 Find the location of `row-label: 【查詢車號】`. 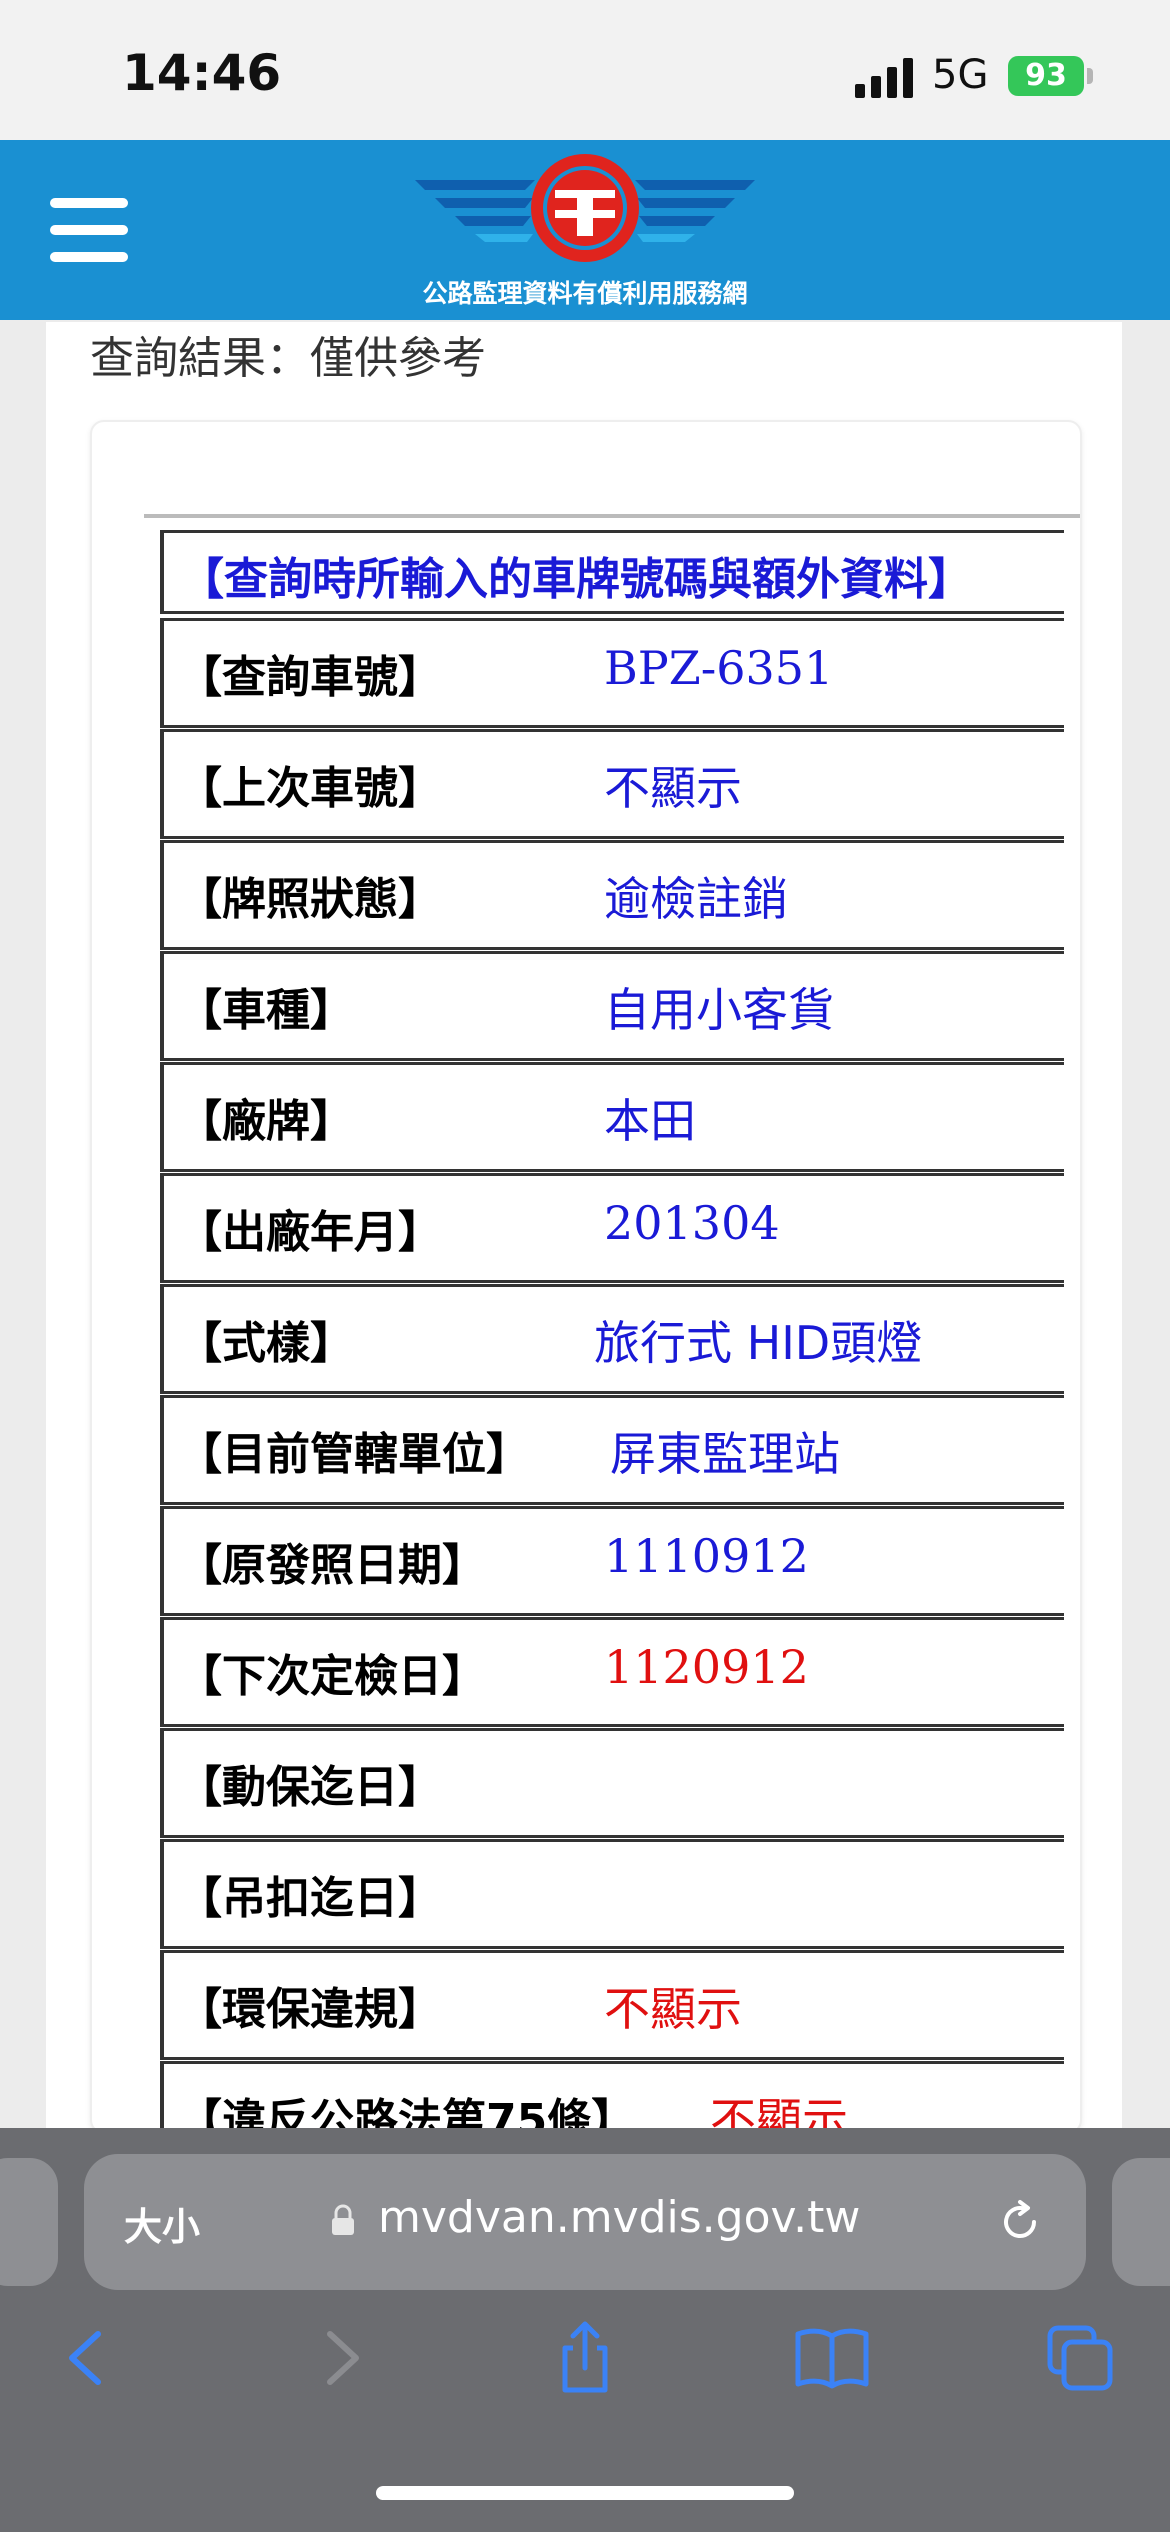

row-label: 【查詢車號】 is located at coordinates (310, 677).